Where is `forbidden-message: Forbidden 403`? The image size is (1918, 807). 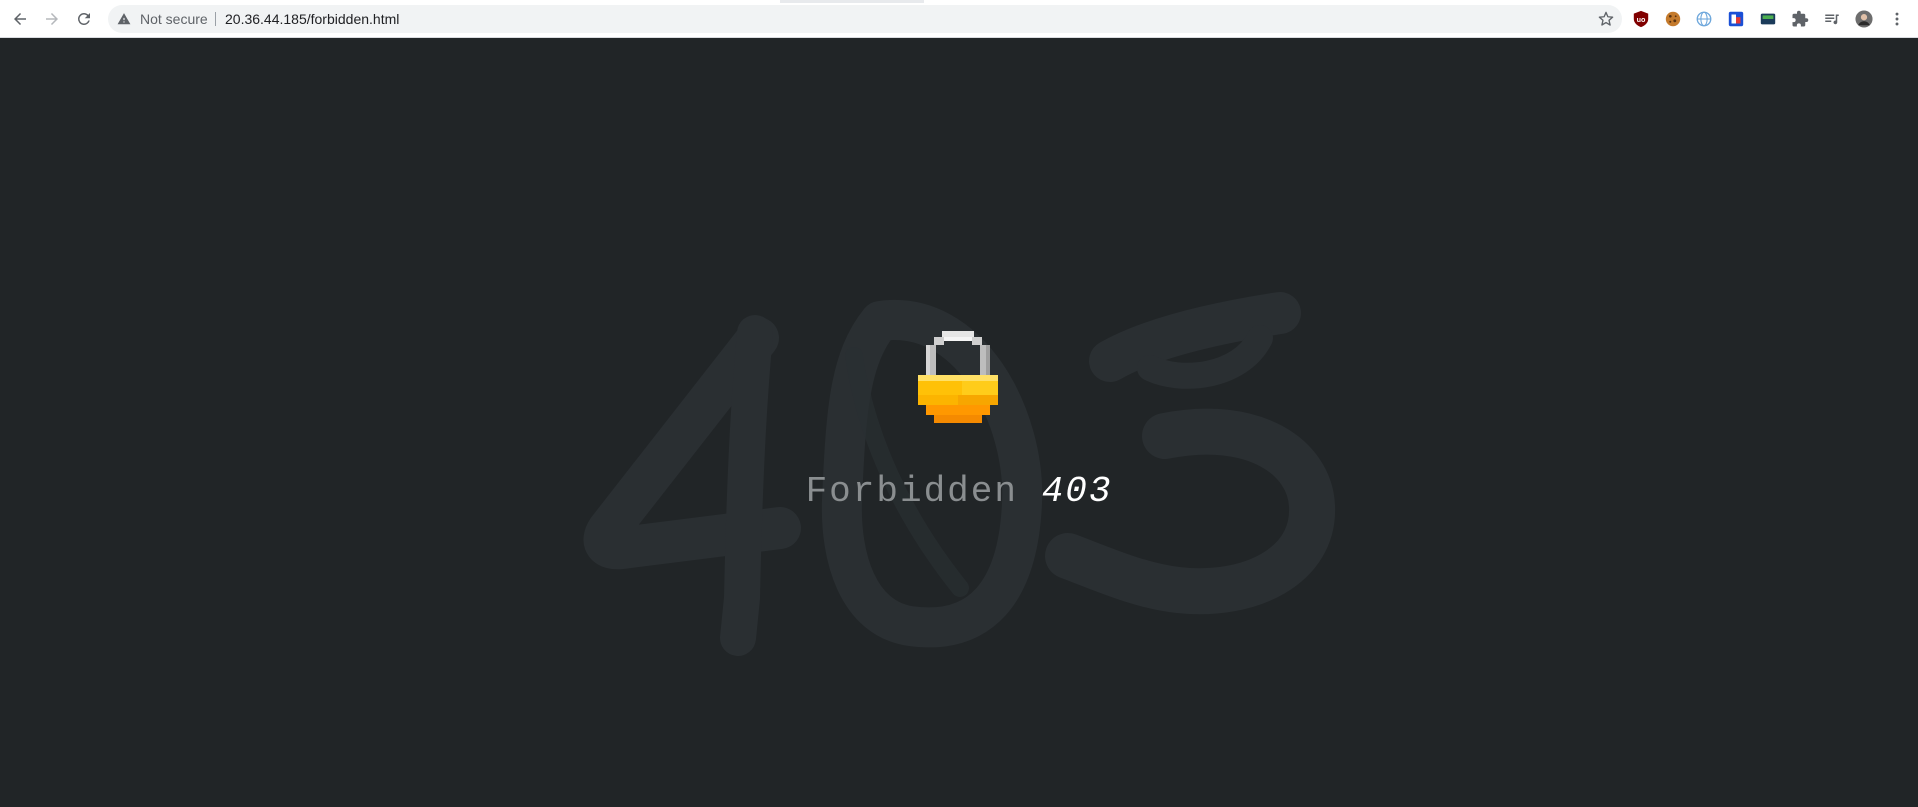
forbidden-message: Forbidden 403 is located at coordinates (959, 492).